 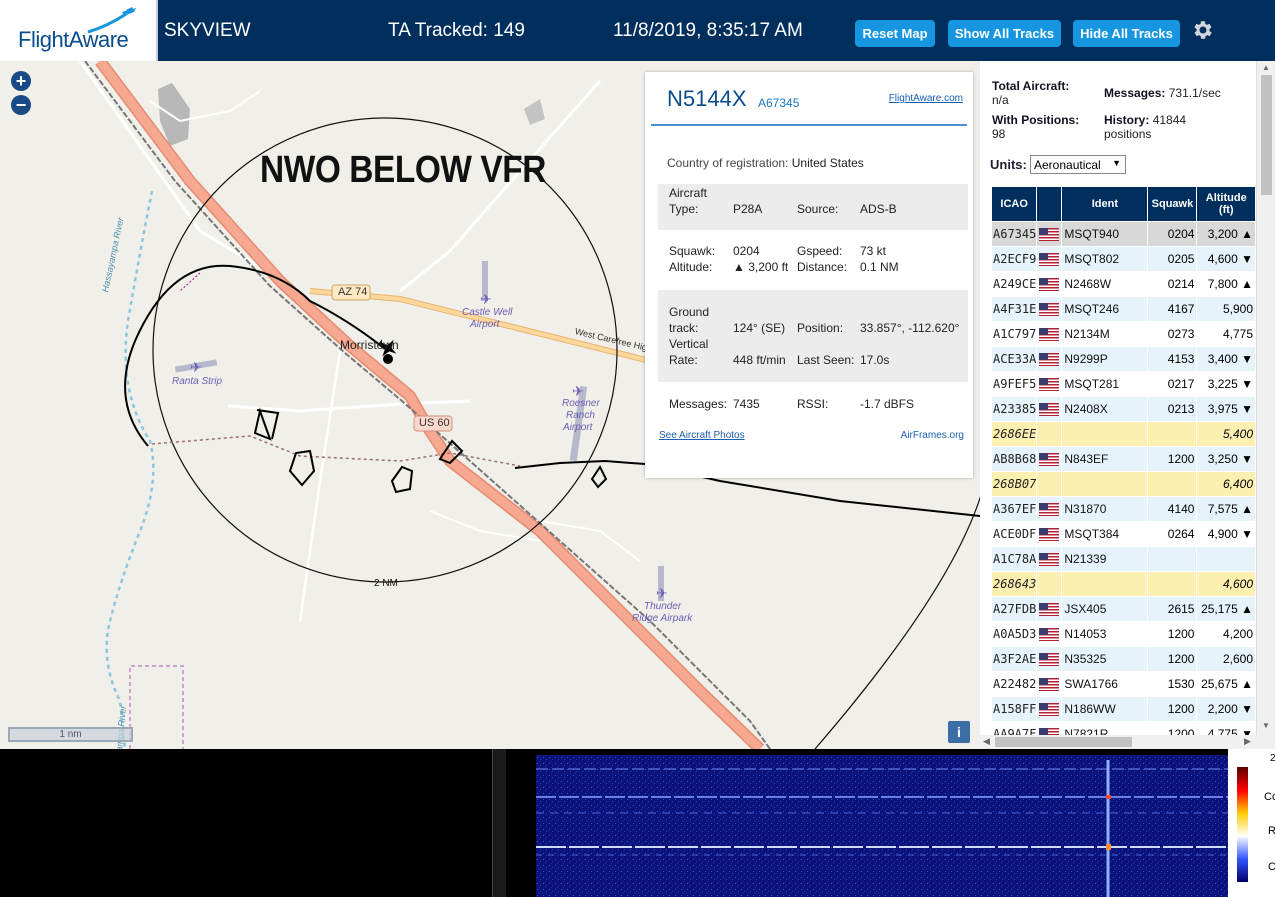 What do you see at coordinates (353, 292) in the screenshot?
I see `az74-label: AZ 74` at bounding box center [353, 292].